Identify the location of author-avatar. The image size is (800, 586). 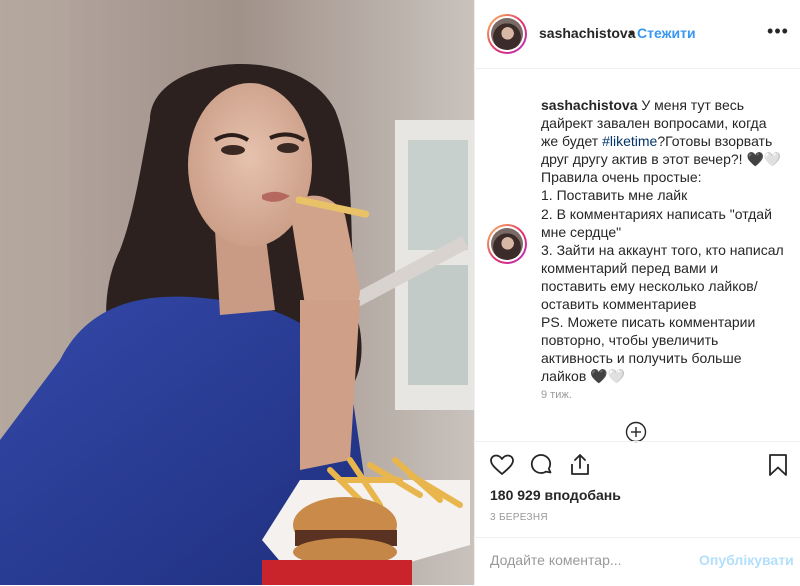
(507, 34).